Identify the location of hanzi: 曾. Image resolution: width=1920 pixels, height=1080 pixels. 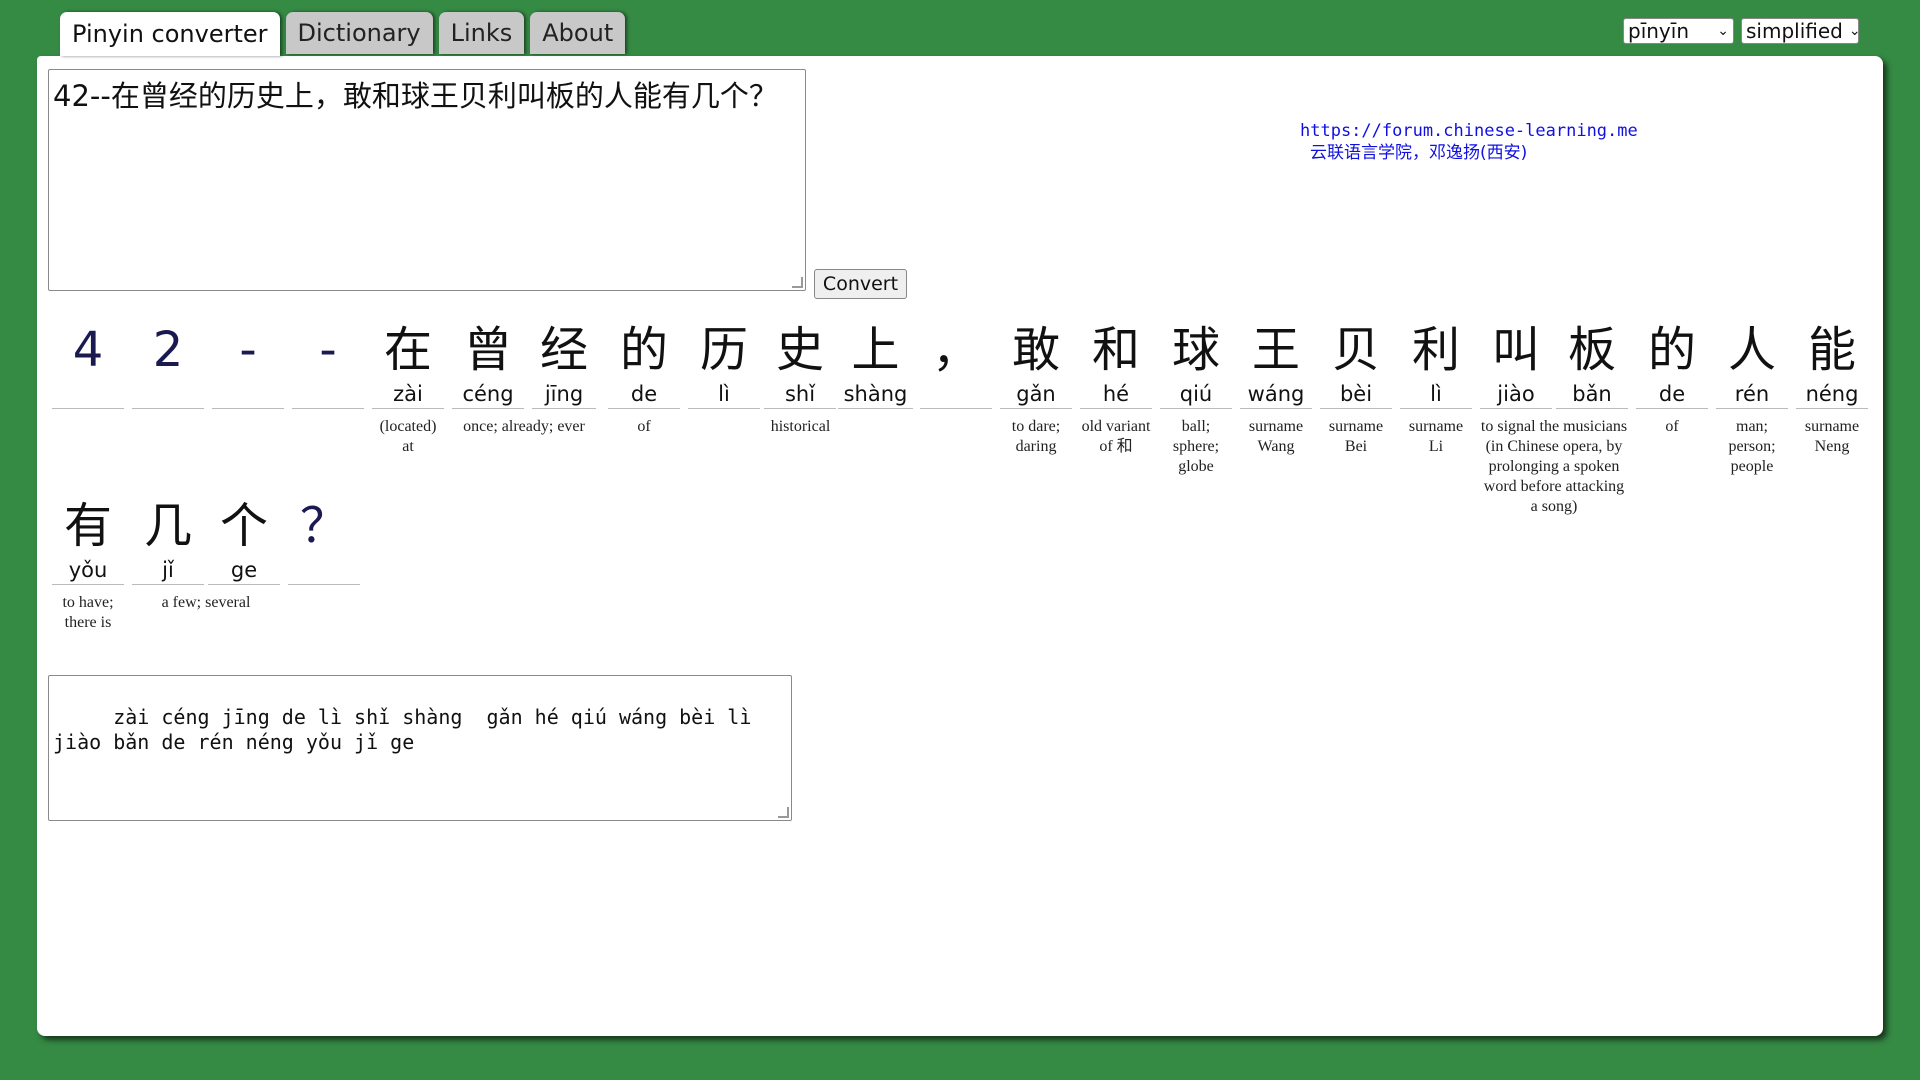
(487, 350).